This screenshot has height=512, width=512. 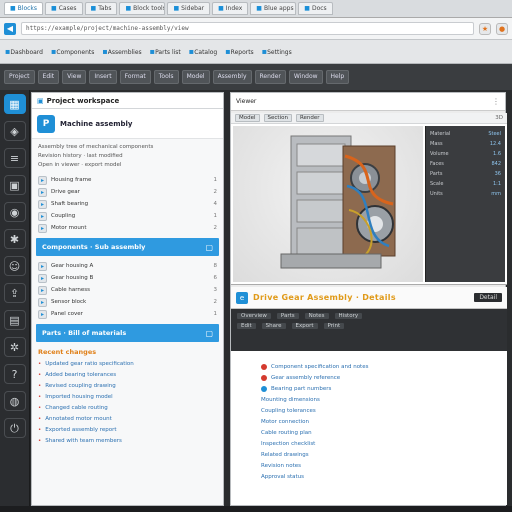 What do you see at coordinates (328, 204) in the screenshot?
I see `3d-model-canvas` at bounding box center [328, 204].